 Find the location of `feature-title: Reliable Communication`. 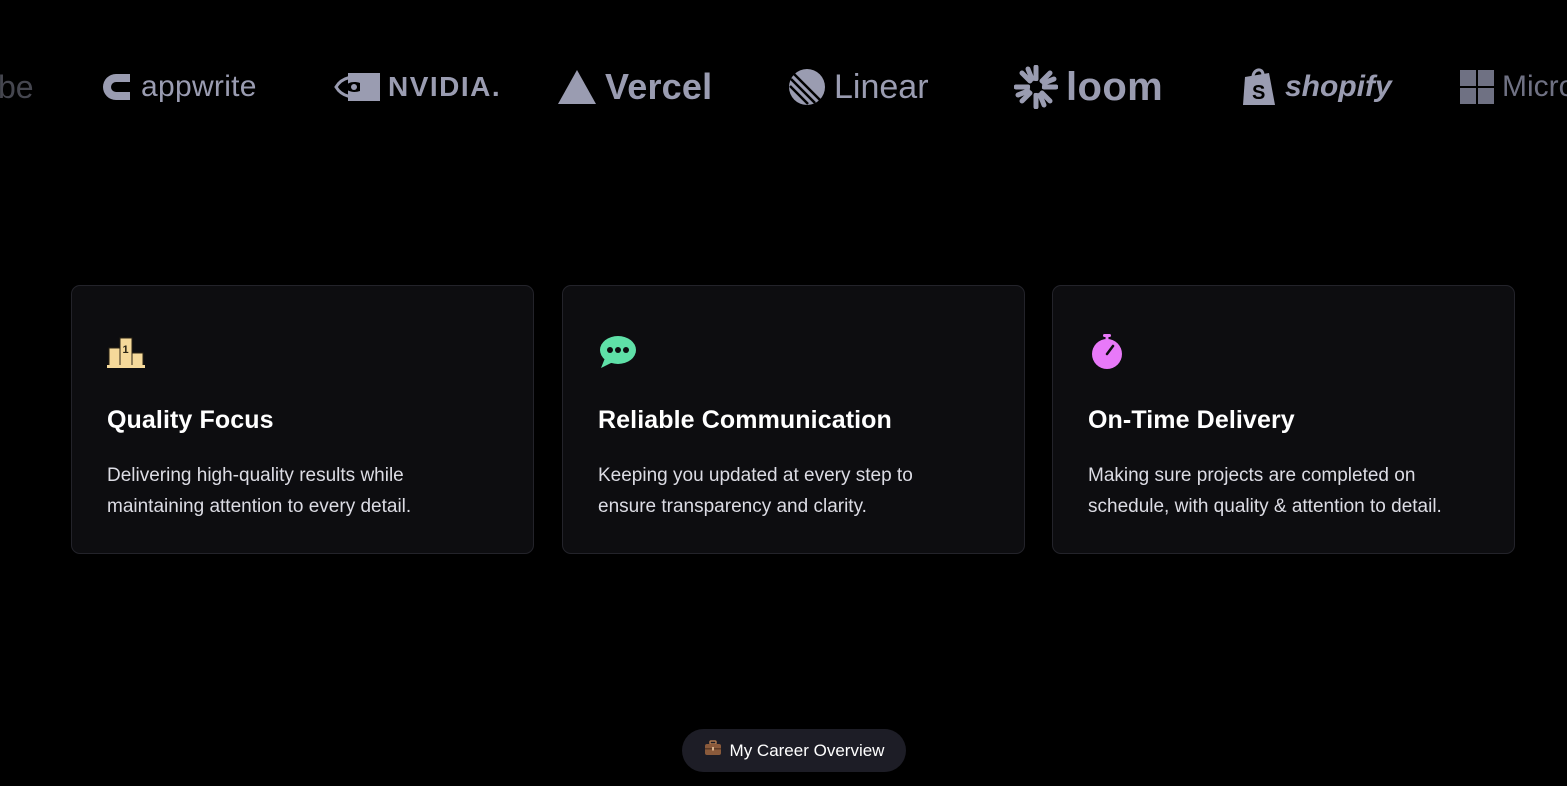

feature-title: Reliable Communication is located at coordinates (745, 420).